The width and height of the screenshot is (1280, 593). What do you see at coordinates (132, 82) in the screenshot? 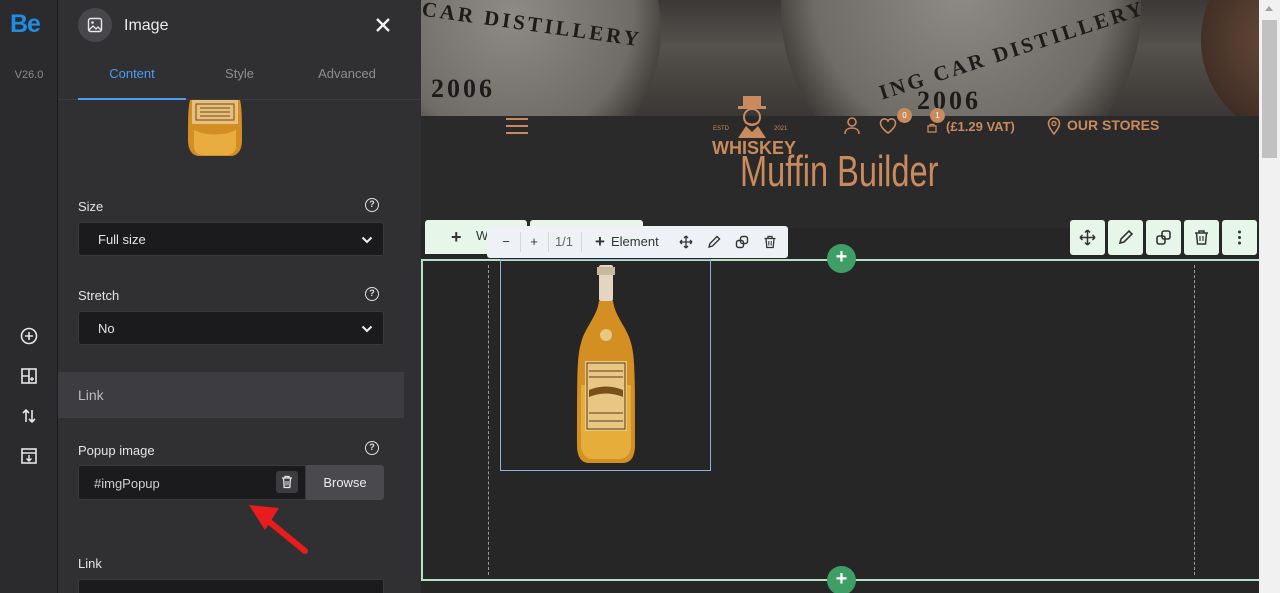
I see `tab-content: Content` at bounding box center [132, 82].